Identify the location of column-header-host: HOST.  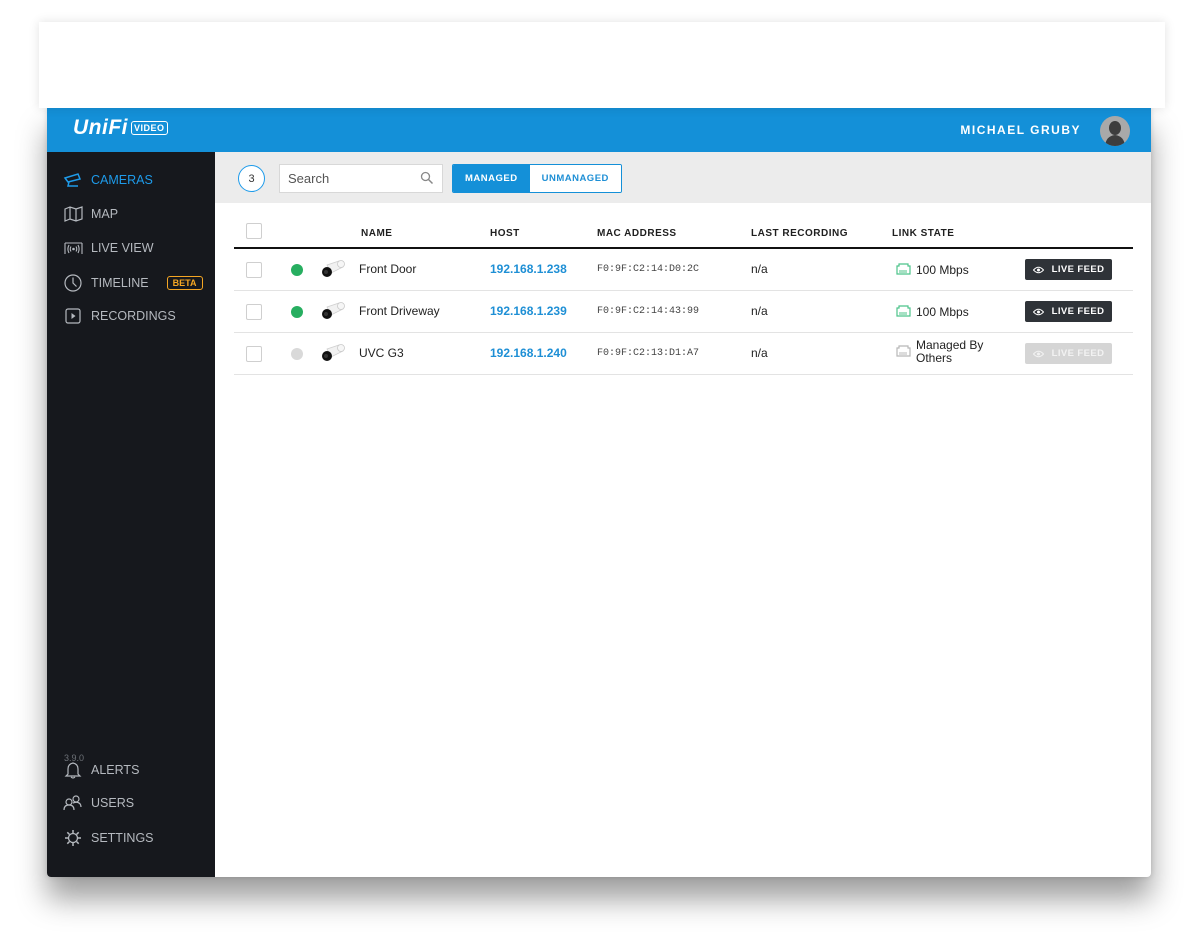
(505, 233).